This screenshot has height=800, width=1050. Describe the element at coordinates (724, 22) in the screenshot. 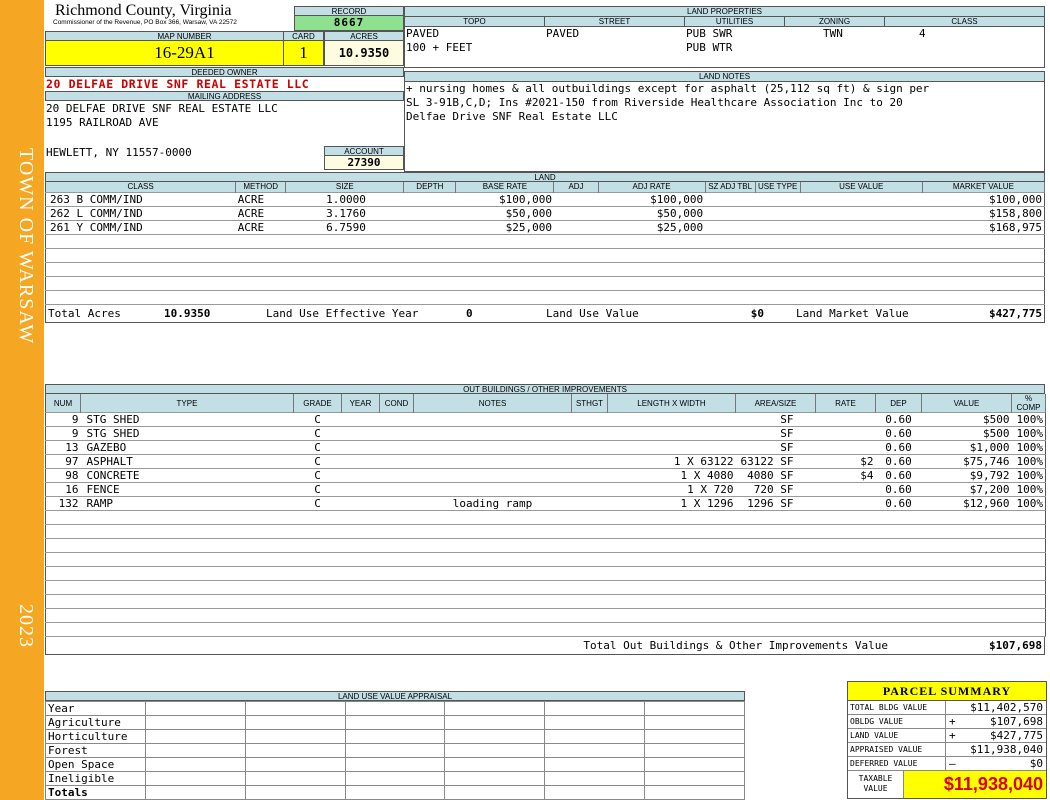

I see `land-properties-headers: TOPO STREET UTILITIES ZONING CLASS` at that location.